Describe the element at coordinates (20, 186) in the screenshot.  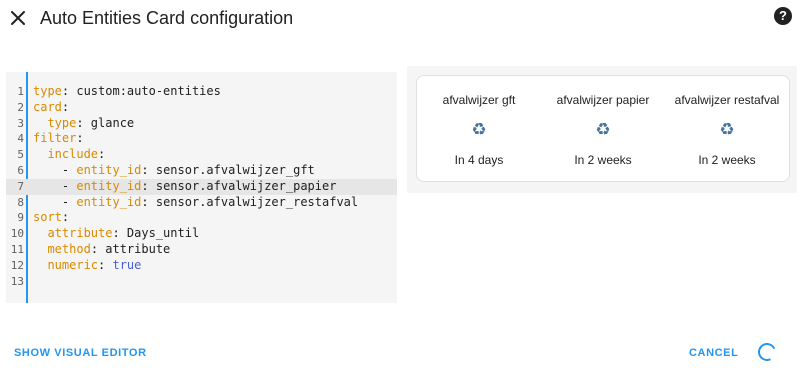
I see `line-number: 7` at that location.